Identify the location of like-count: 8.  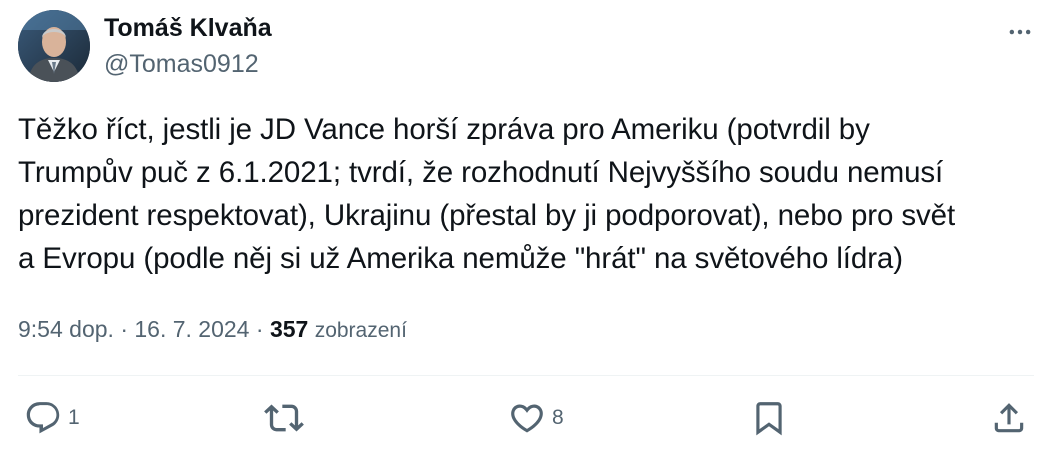
(558, 417).